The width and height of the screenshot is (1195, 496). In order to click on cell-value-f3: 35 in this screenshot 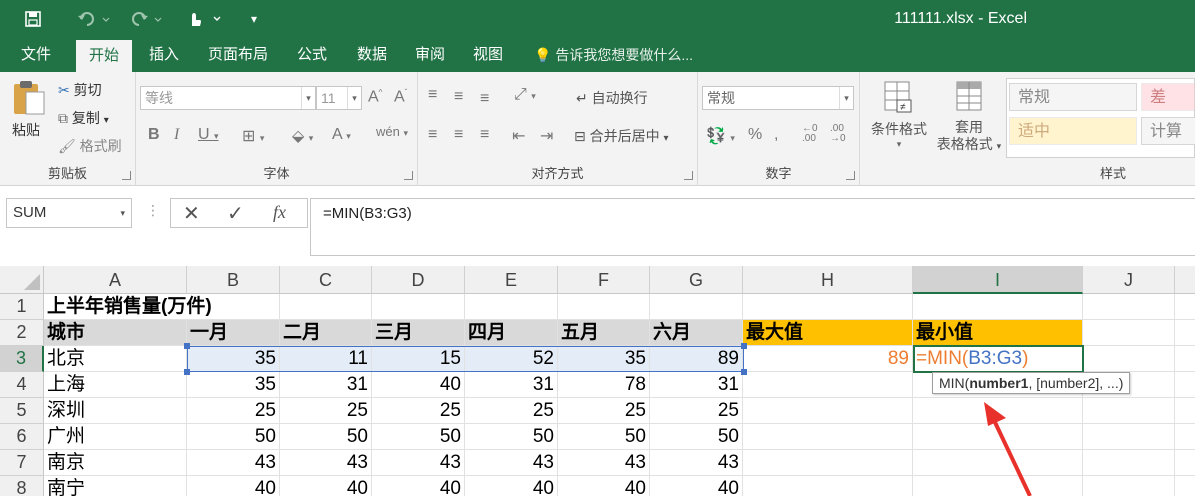, I will do `click(604, 359)`.